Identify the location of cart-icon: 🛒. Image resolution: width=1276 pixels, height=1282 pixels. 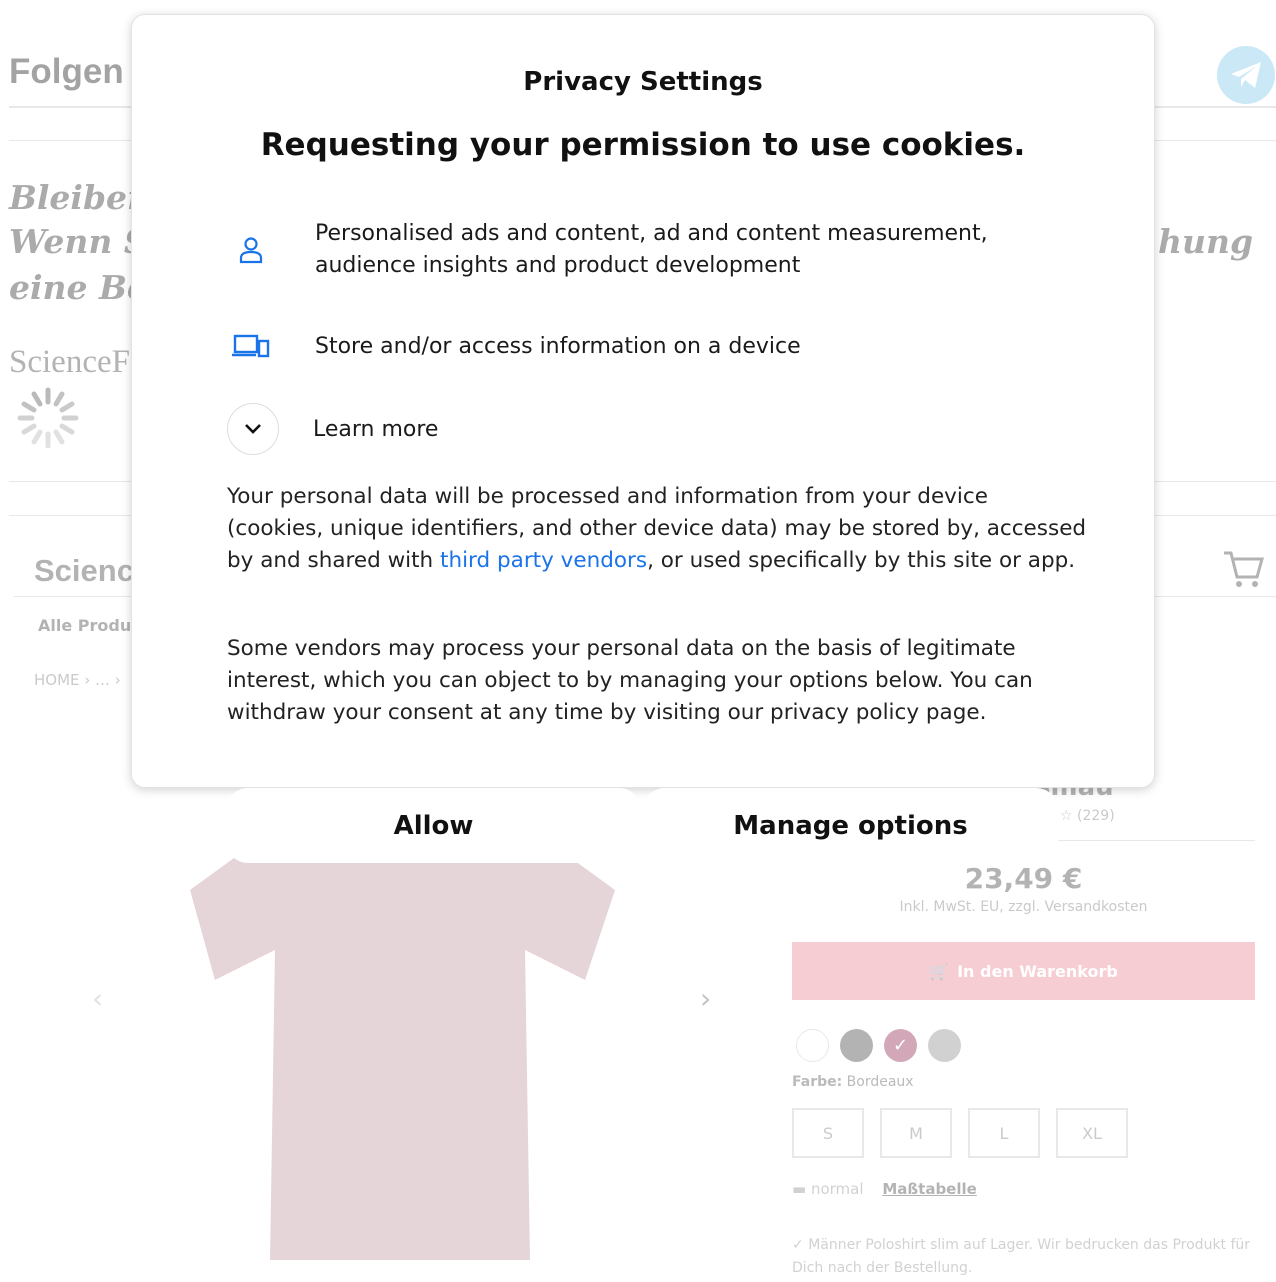
(939, 971).